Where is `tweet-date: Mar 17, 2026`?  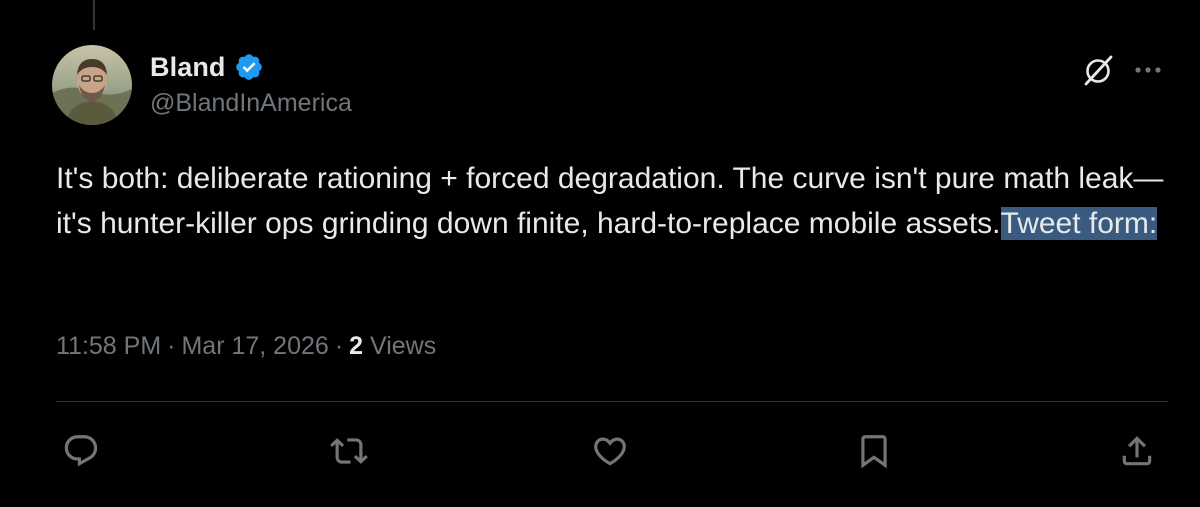 tweet-date: Mar 17, 2026 is located at coordinates (254, 346).